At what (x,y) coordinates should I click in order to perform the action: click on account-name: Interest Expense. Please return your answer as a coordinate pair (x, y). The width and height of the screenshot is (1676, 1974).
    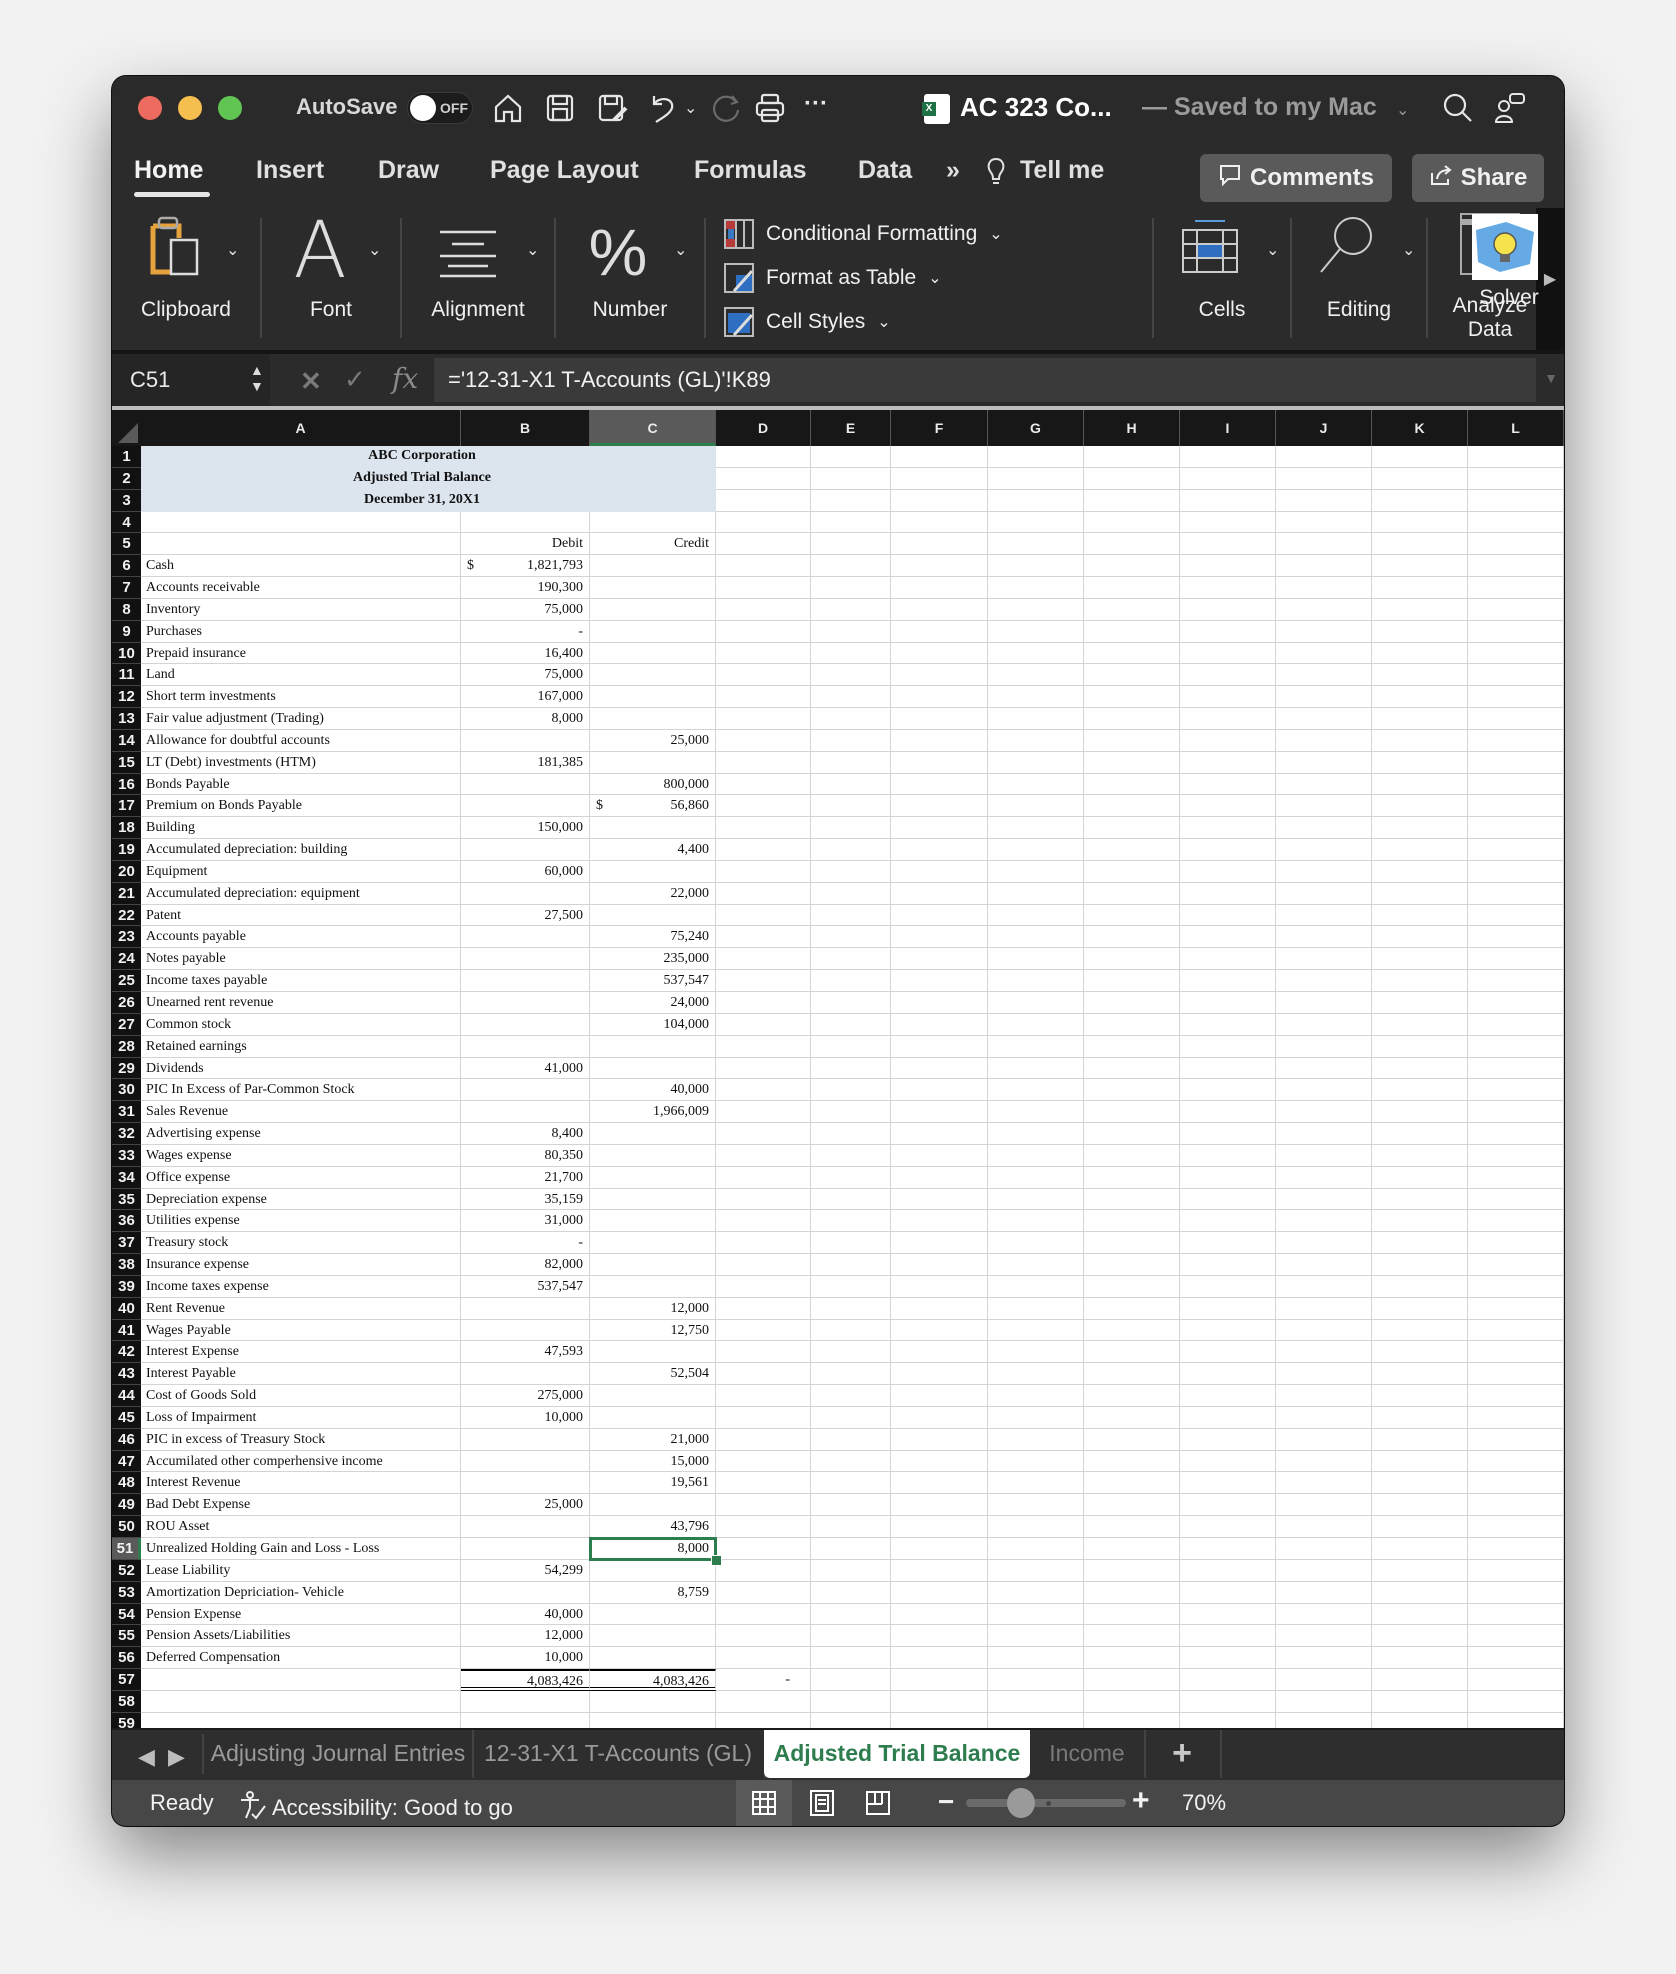
    Looking at the image, I should click on (301, 1352).